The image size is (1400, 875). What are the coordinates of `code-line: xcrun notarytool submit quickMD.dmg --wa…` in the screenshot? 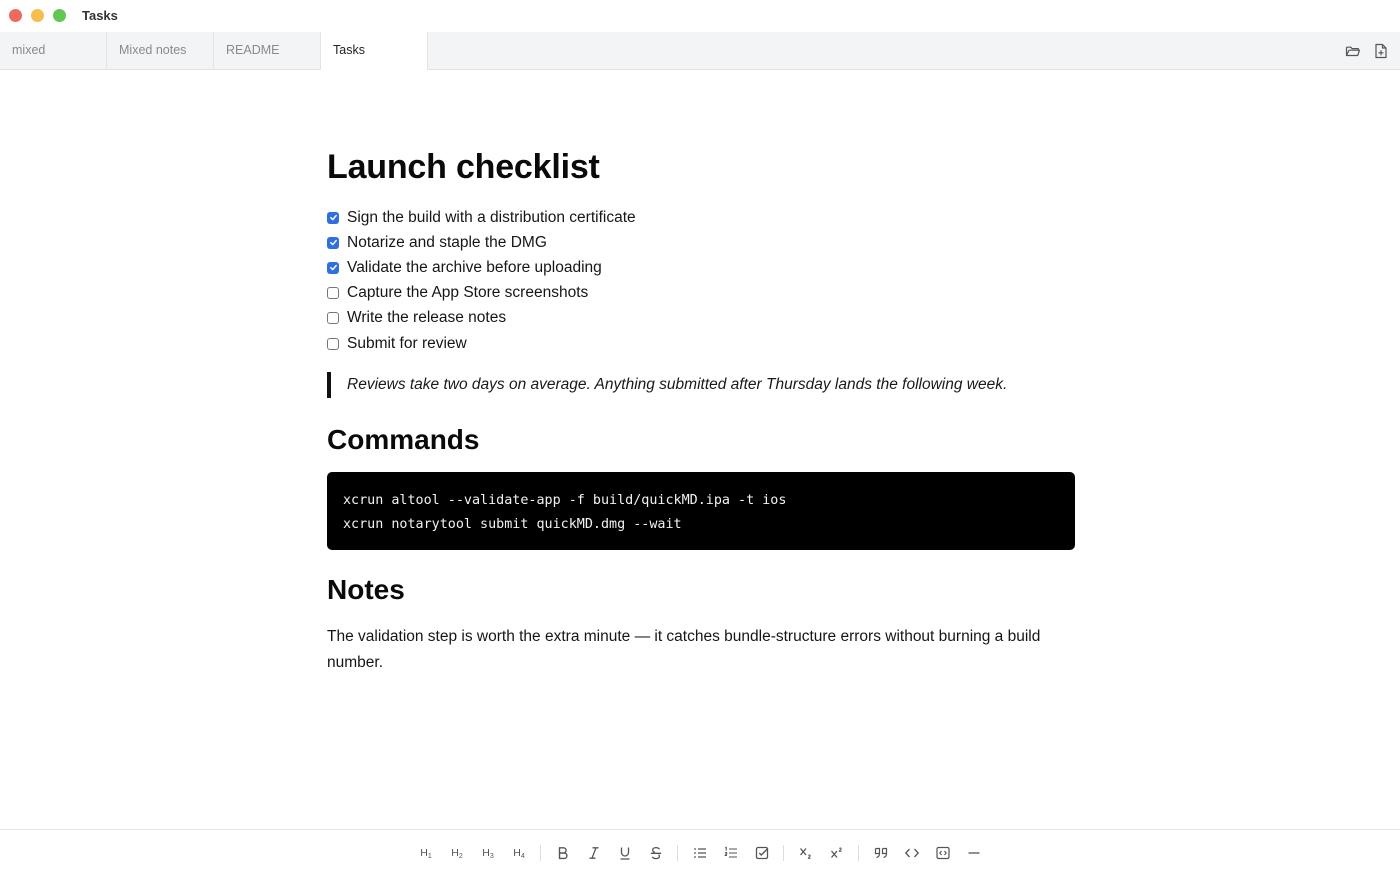 It's located at (512, 524).